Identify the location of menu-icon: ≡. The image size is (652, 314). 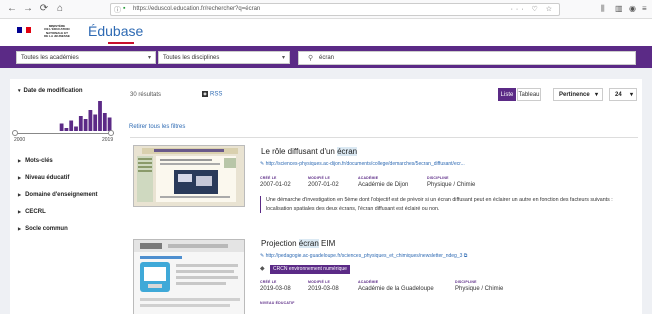
(644, 8).